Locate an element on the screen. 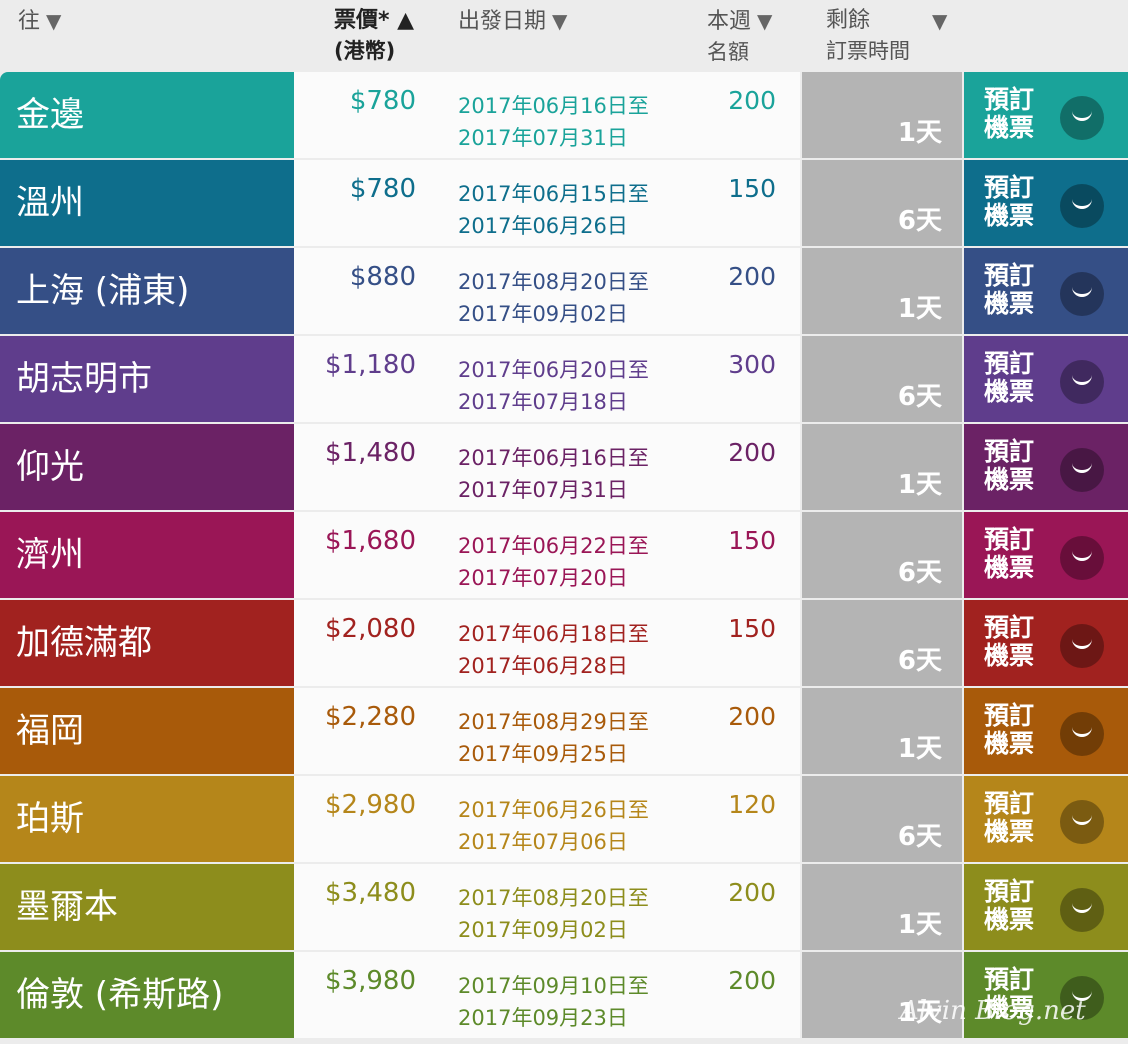 The image size is (1128, 1044). travel-start-date: 2017年06月26日至 is located at coordinates (553, 810).